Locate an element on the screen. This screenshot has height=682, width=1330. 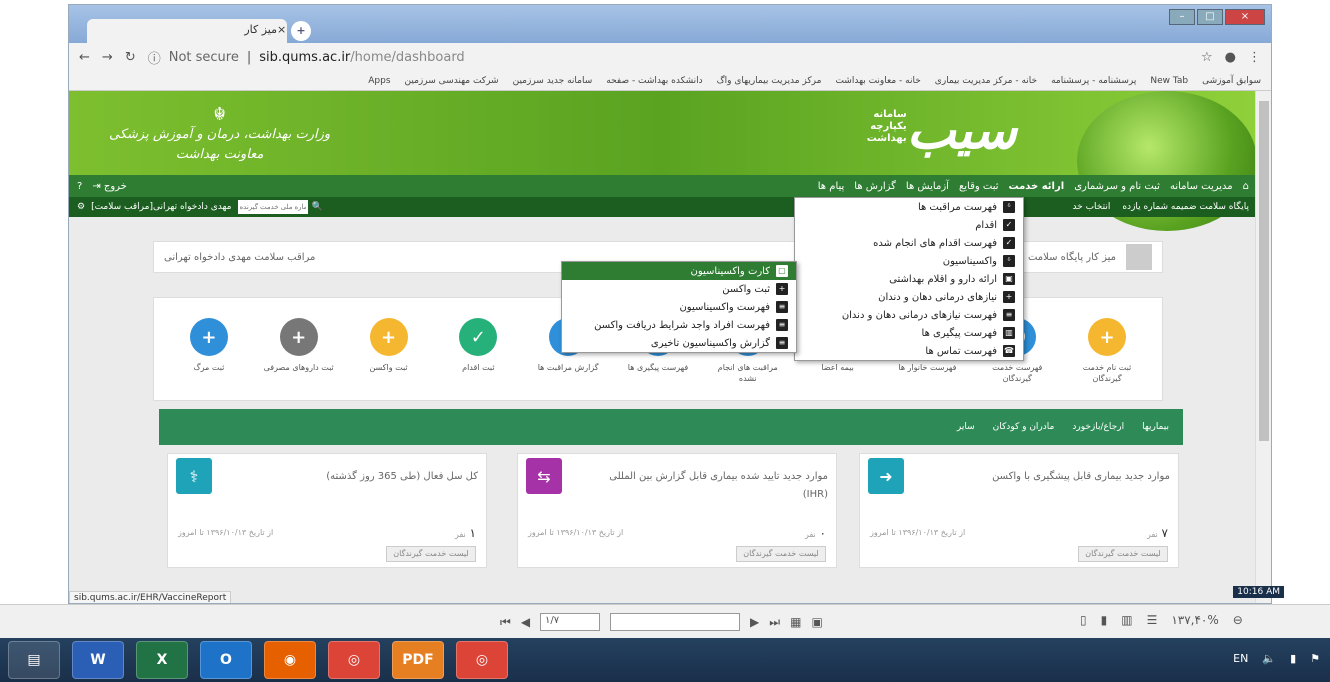
tab-other: سایر is located at coordinates (966, 427).